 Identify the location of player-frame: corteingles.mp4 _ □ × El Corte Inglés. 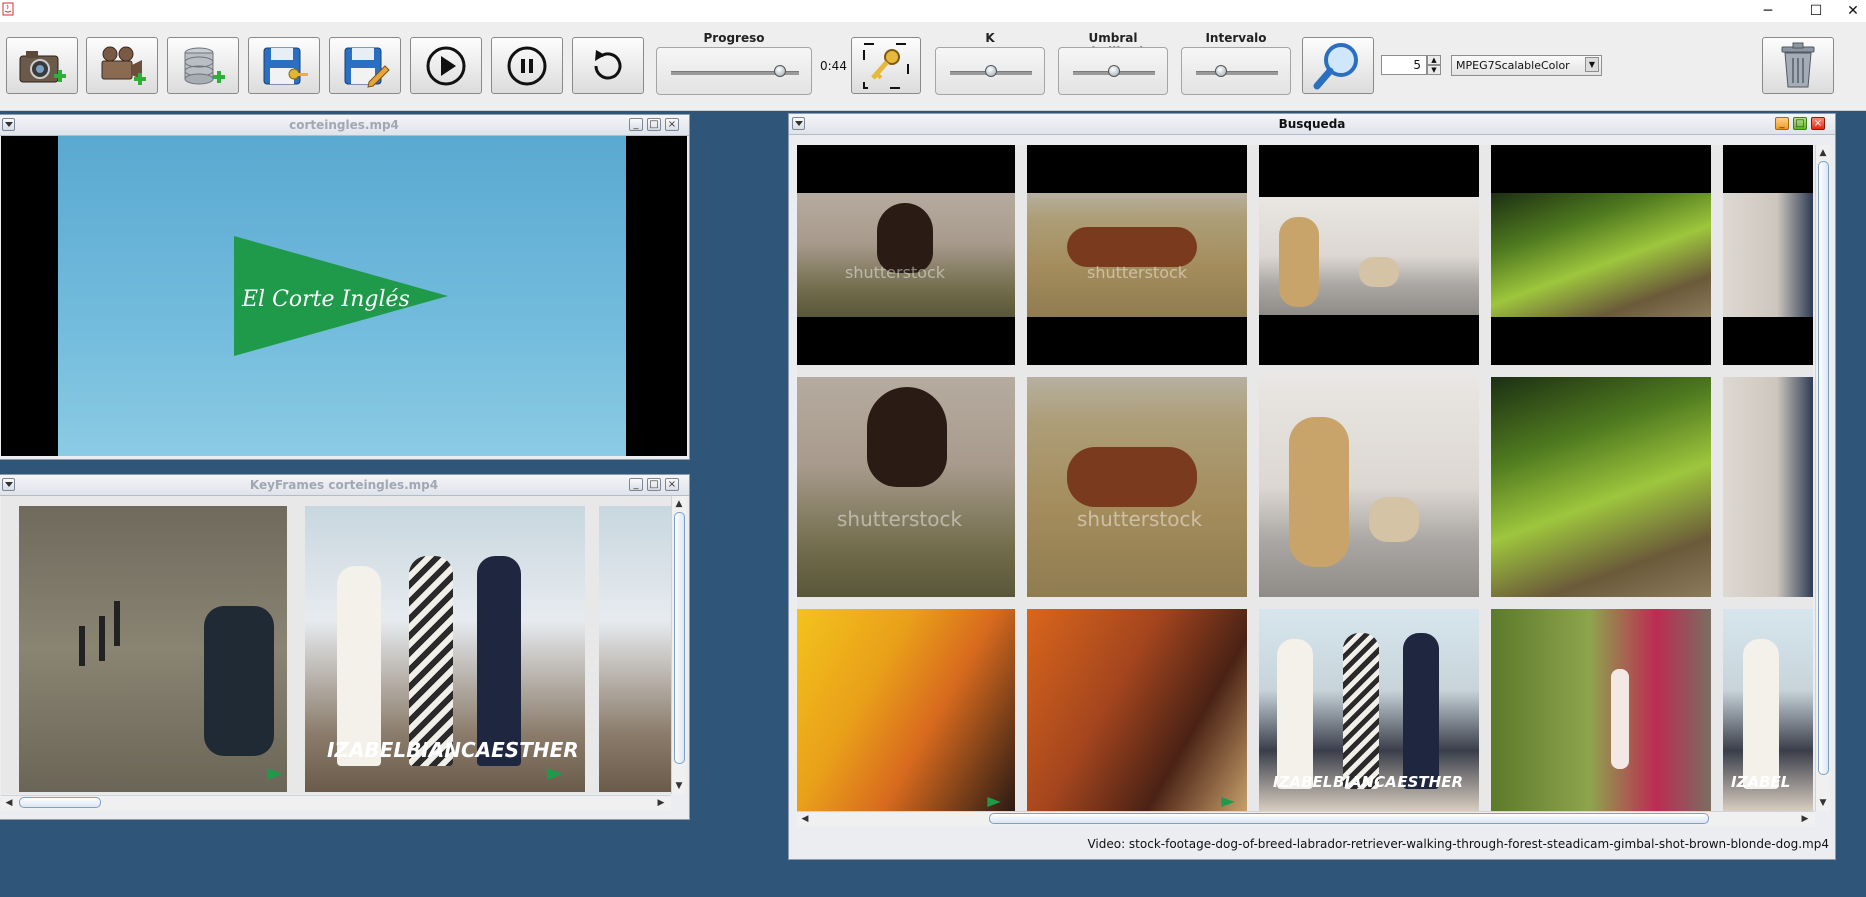
(345, 287).